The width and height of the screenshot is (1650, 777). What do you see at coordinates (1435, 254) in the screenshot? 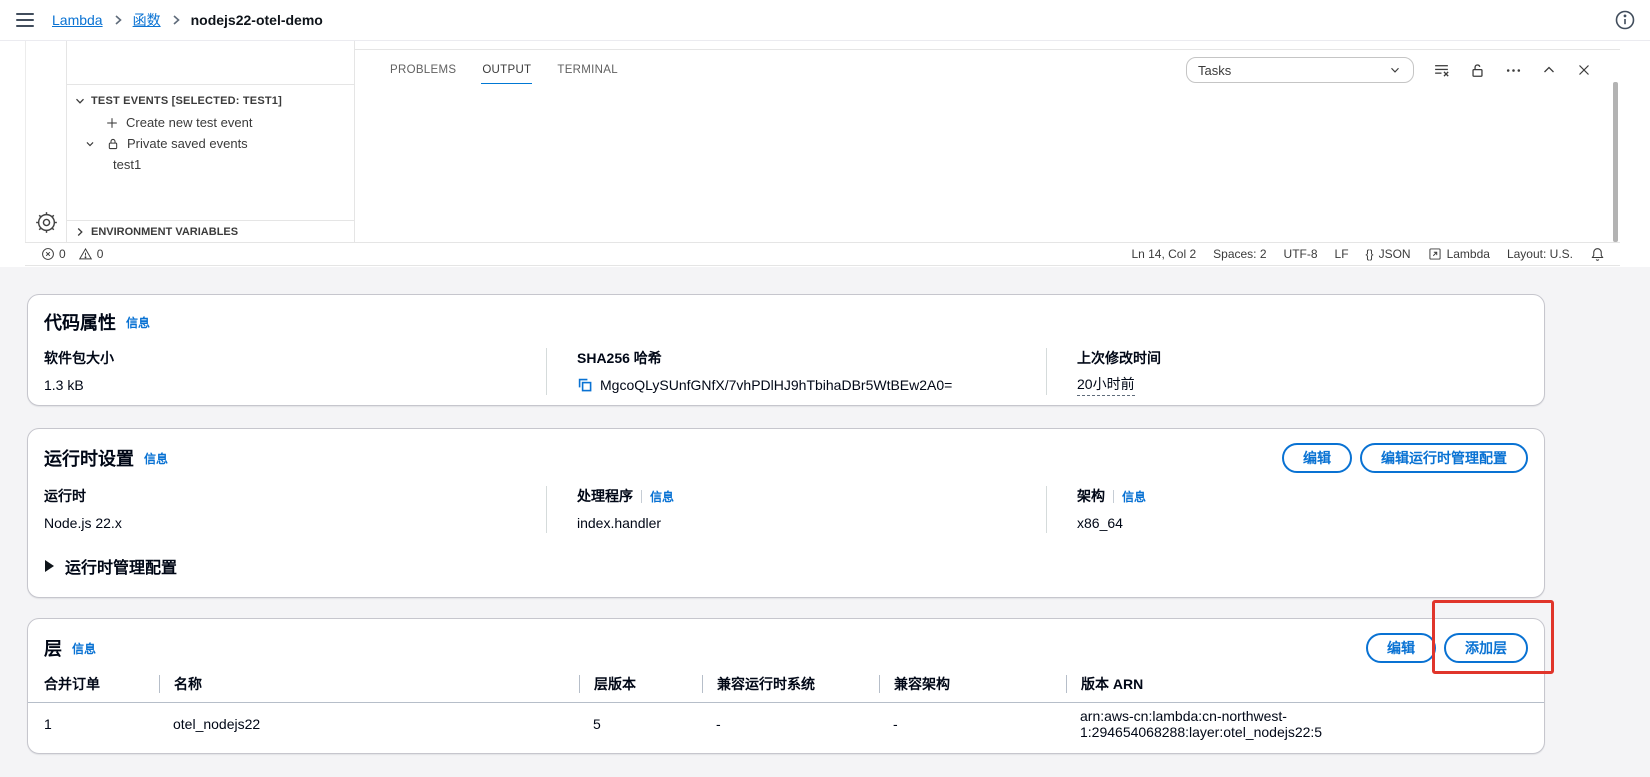
I see `lambda-icon` at bounding box center [1435, 254].